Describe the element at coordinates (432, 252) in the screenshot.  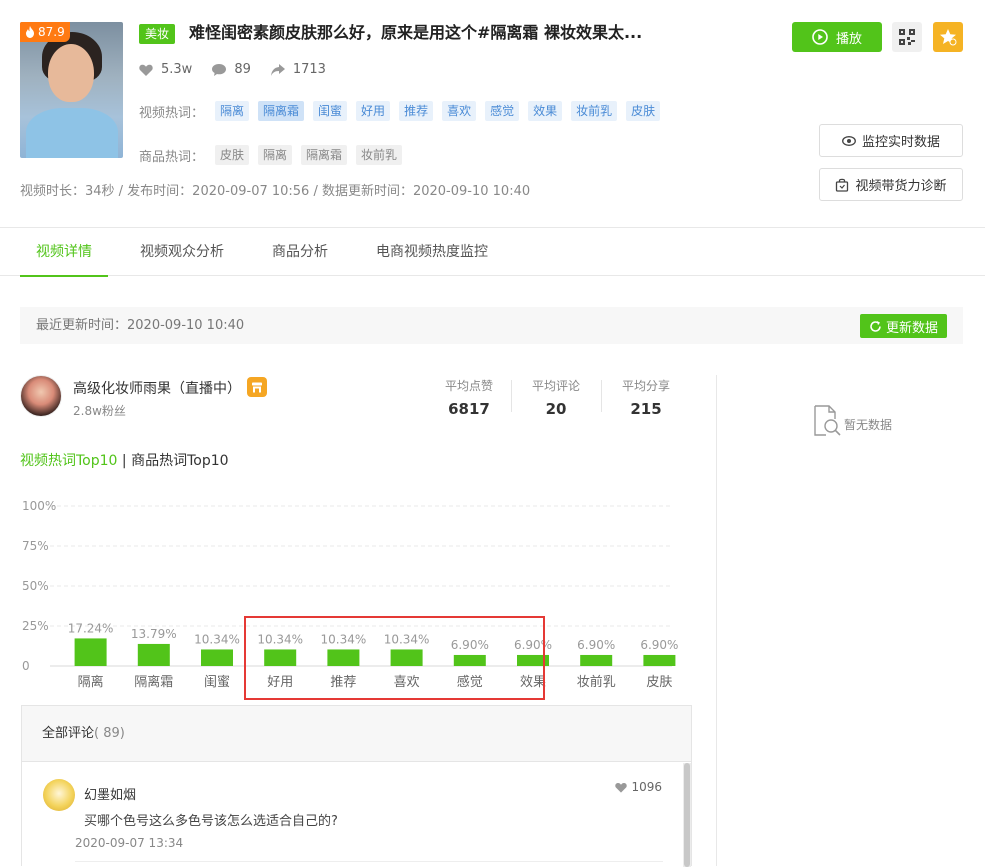
I see `tab-heat-monitor: 电商视频热度监控` at that location.